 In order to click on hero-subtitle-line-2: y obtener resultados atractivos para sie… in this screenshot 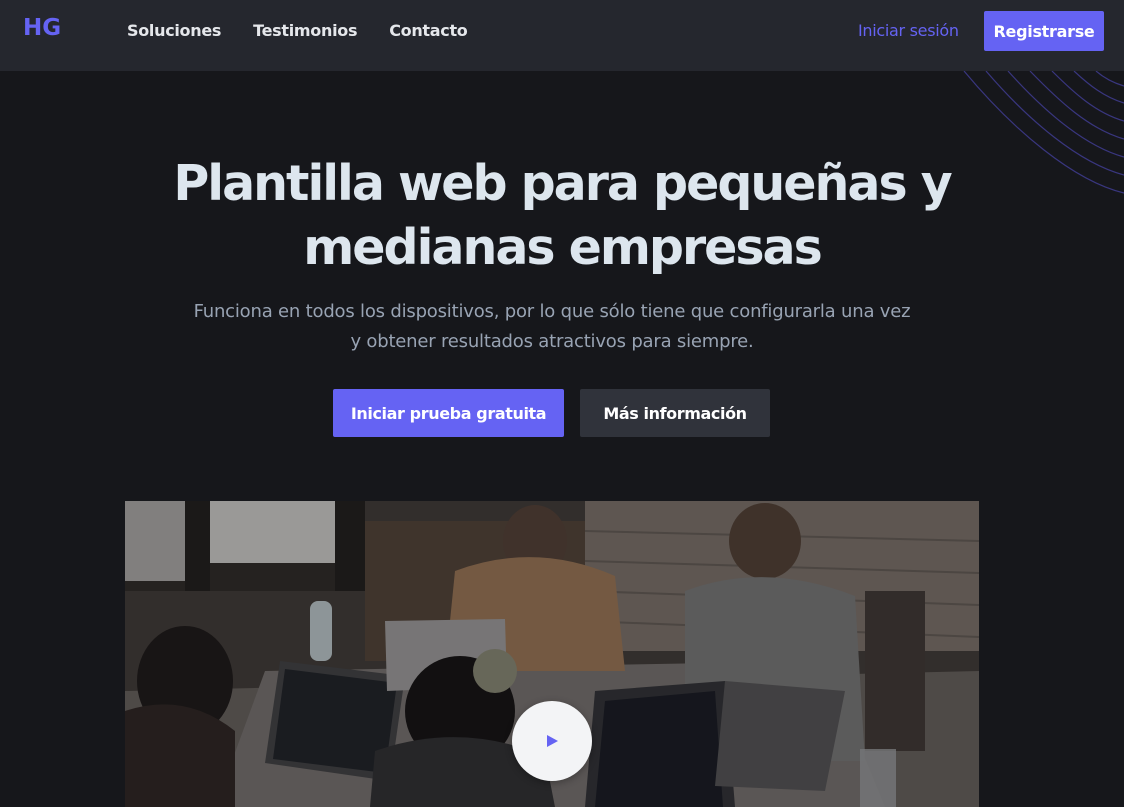, I will do `click(552, 341)`.